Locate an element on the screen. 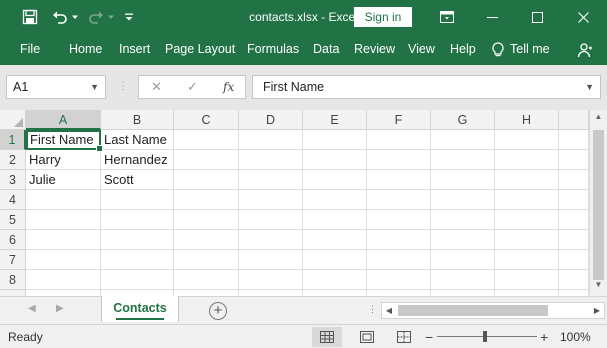 Image resolution: width=607 pixels, height=348 pixels. cell-b-3: Scott is located at coordinates (137, 180).